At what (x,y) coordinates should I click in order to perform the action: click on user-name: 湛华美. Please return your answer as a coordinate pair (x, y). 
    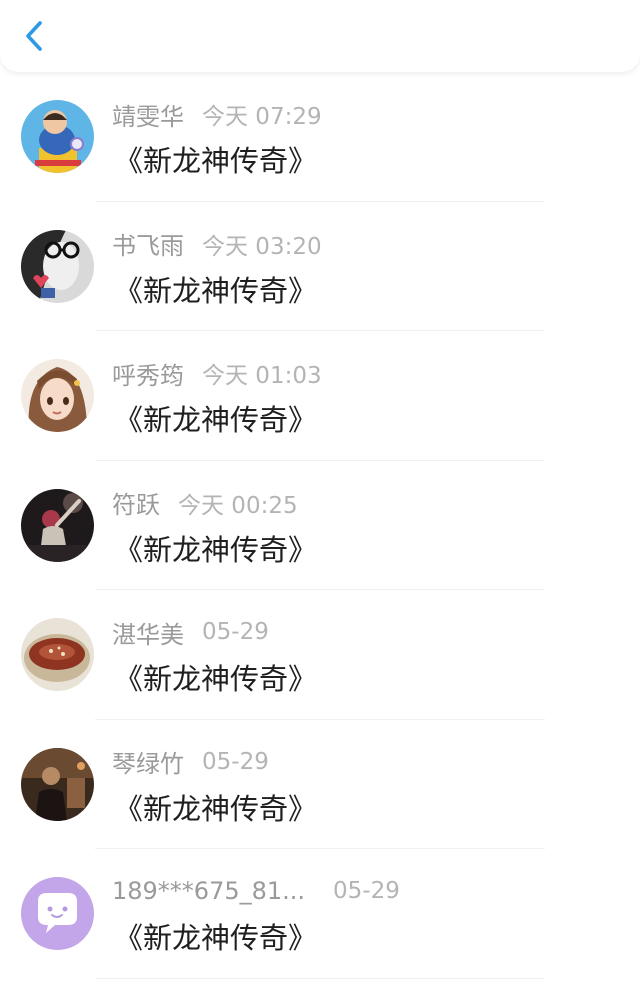
    Looking at the image, I should click on (148, 632).